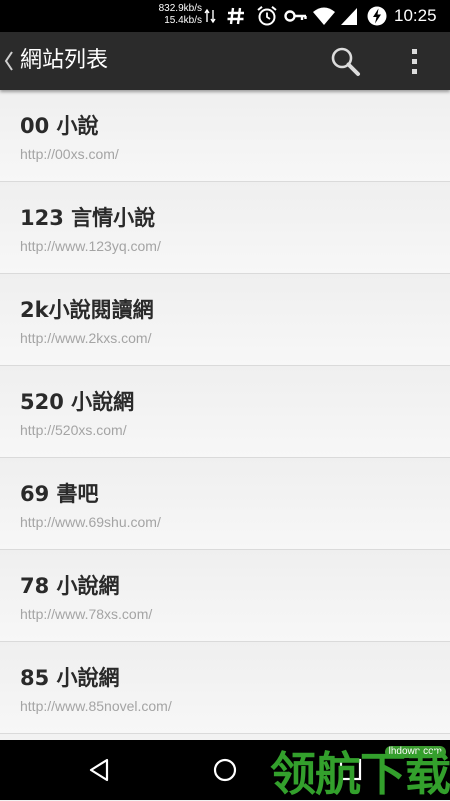  What do you see at coordinates (267, 16) in the screenshot?
I see `alarm-icon` at bounding box center [267, 16].